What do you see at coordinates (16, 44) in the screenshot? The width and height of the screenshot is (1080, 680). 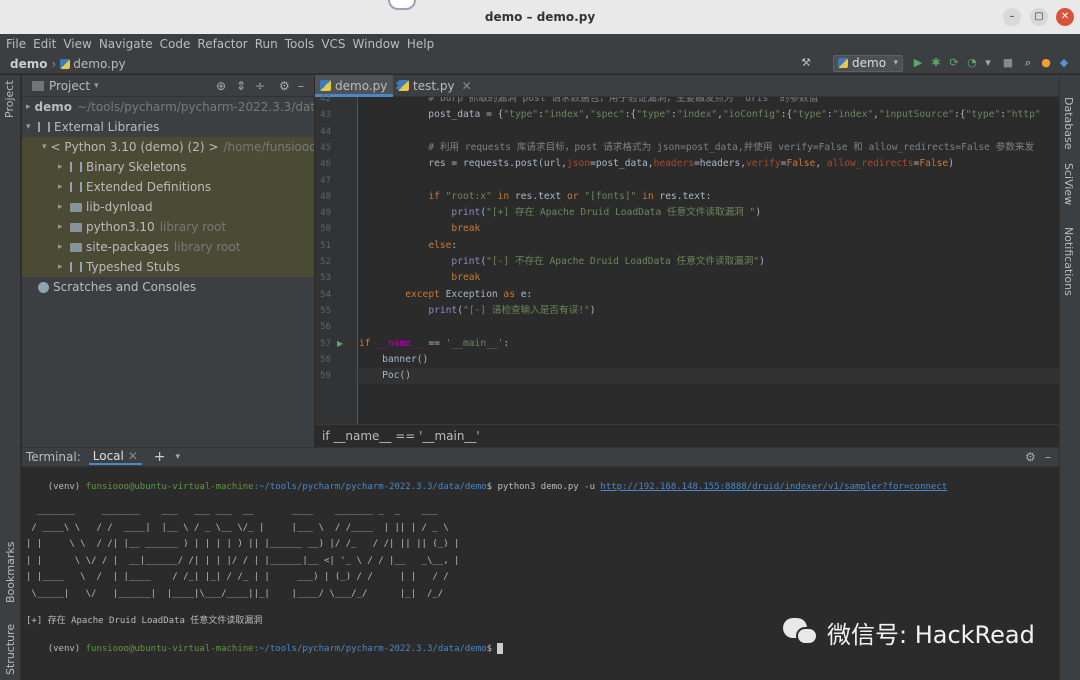 I see `menu-item-file: File` at bounding box center [16, 44].